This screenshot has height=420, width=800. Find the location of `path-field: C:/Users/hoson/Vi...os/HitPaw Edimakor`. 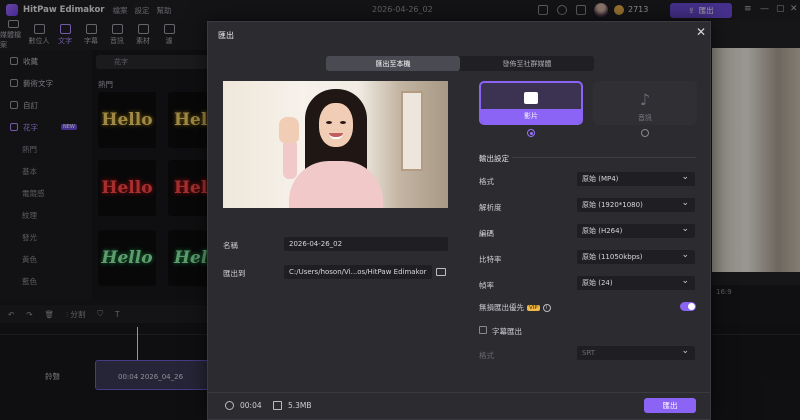

path-field: C:/Users/hoson/Vi...os/HitPaw Edimakor is located at coordinates (358, 272).